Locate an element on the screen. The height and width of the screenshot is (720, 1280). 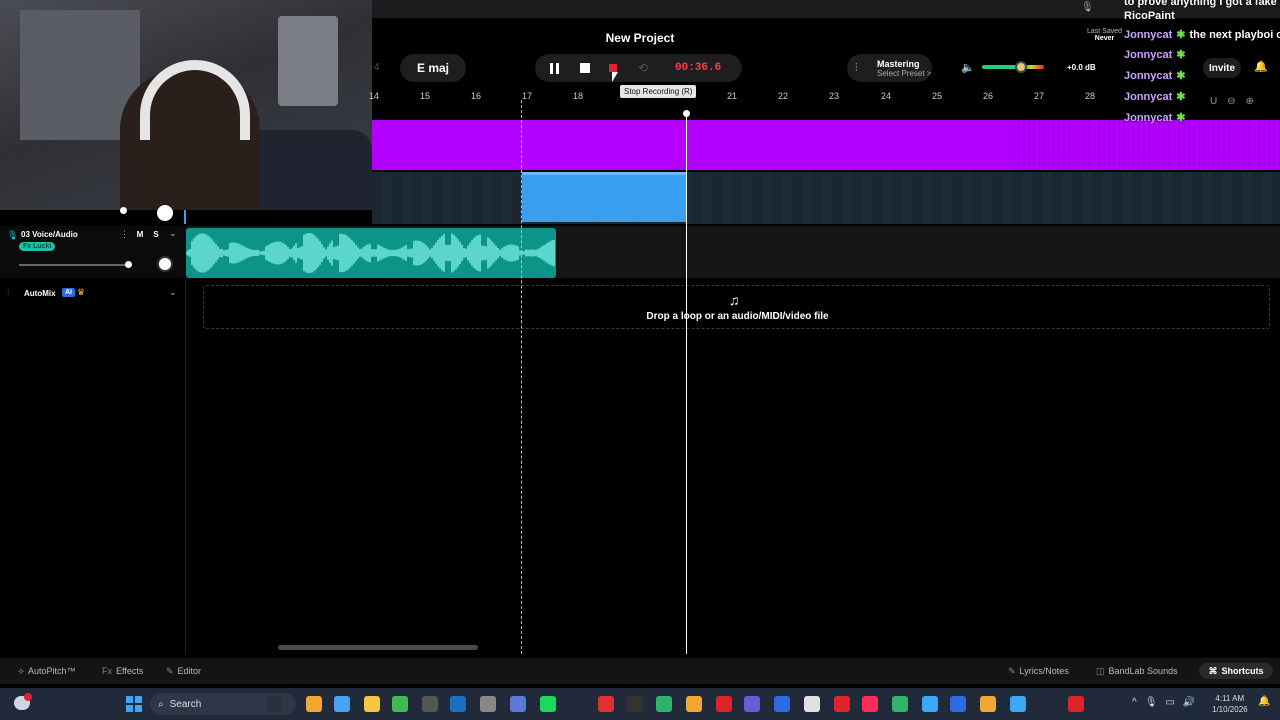
master-volume-knob is located at coordinates (1021, 67).